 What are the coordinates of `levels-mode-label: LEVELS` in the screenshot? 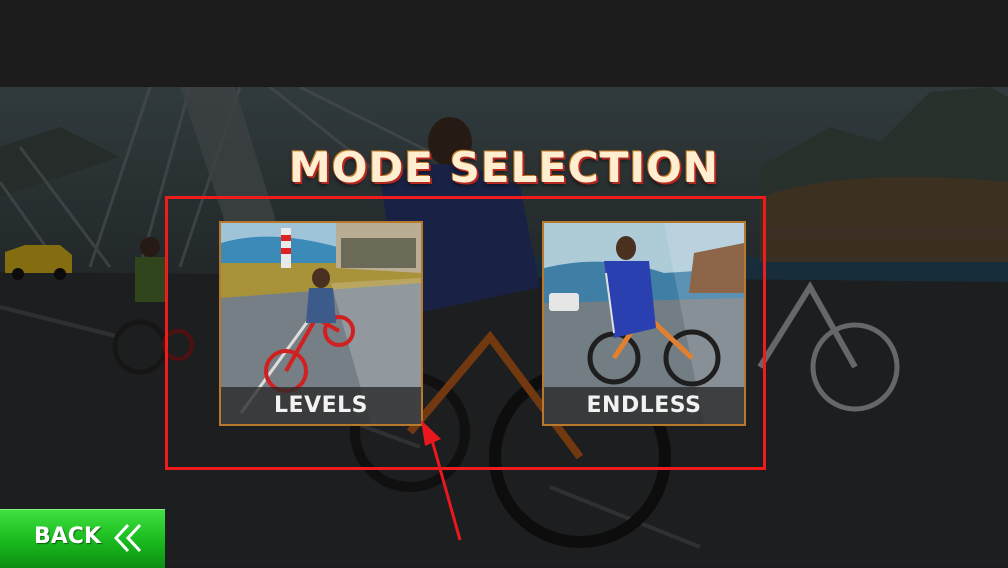 It's located at (321, 405).